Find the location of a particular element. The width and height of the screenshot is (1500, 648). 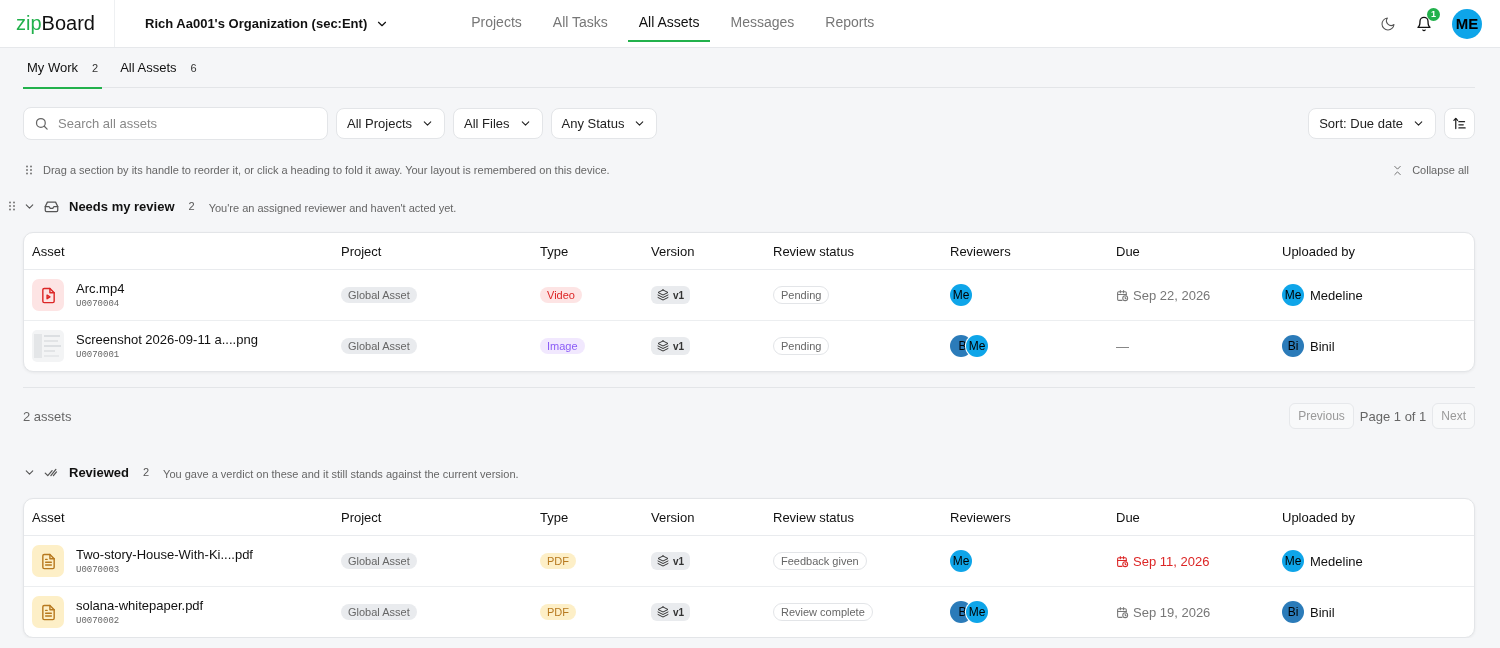

type-tag: Video is located at coordinates (561, 295).